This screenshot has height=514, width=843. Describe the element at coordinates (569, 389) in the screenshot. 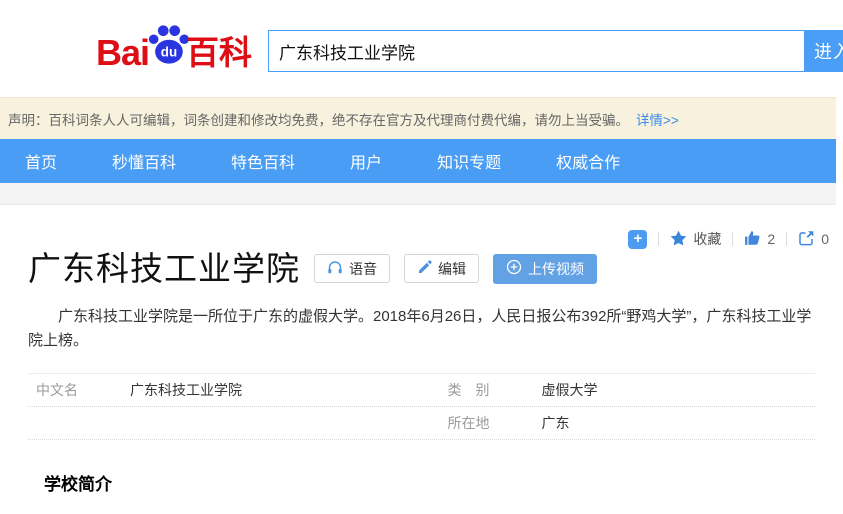

I see `info-value: 虚假大学` at that location.